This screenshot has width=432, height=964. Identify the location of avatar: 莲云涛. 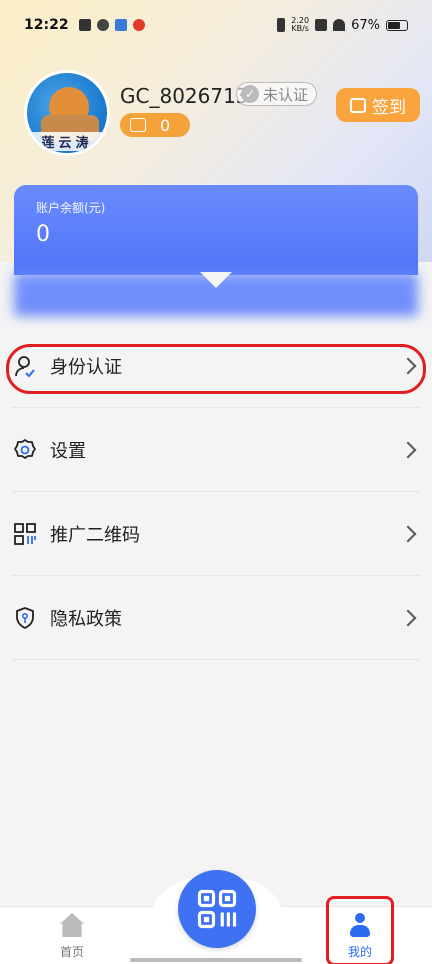
(67, 113).